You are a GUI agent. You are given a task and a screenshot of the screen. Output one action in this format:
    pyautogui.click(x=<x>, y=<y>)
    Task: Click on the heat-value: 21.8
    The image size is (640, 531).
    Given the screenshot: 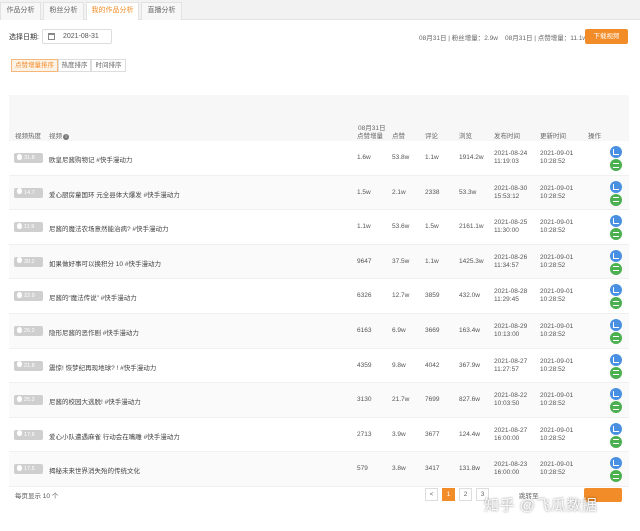 What is the action you would take?
    pyautogui.click(x=29, y=365)
    